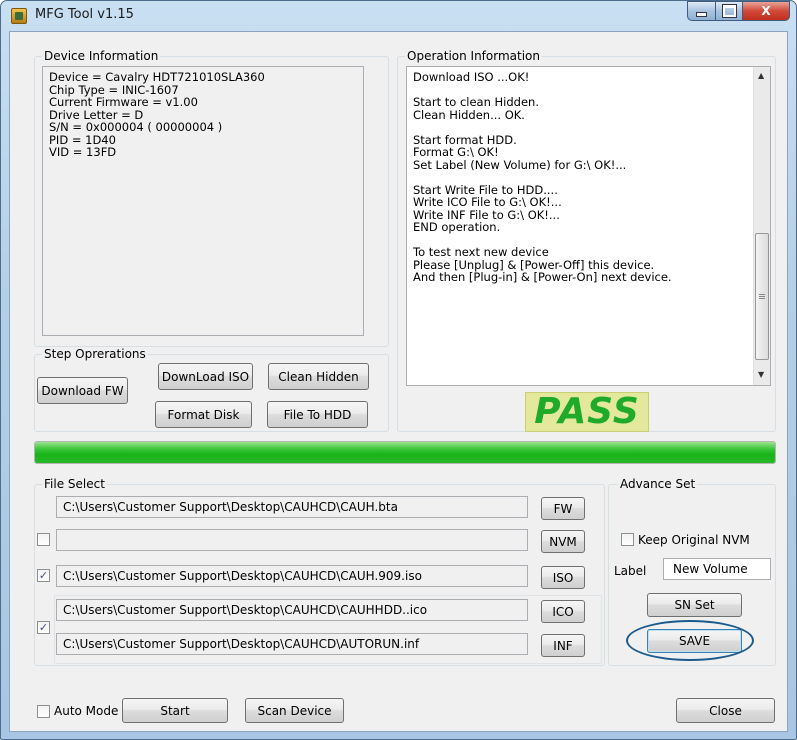 The height and width of the screenshot is (740, 797). Describe the element at coordinates (717, 569) in the screenshot. I see `volume-label-input: New Volume` at that location.